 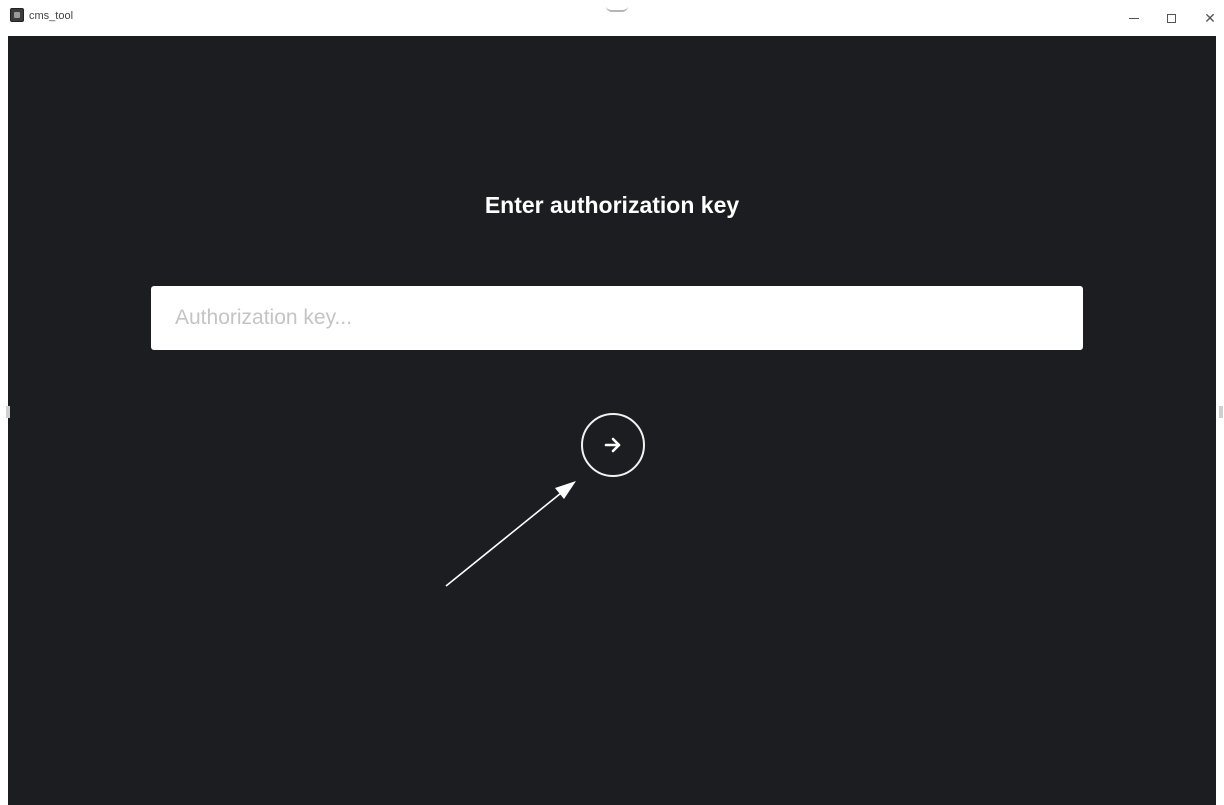 What do you see at coordinates (1221, 412) in the screenshot?
I see `resize-handle-right` at bounding box center [1221, 412].